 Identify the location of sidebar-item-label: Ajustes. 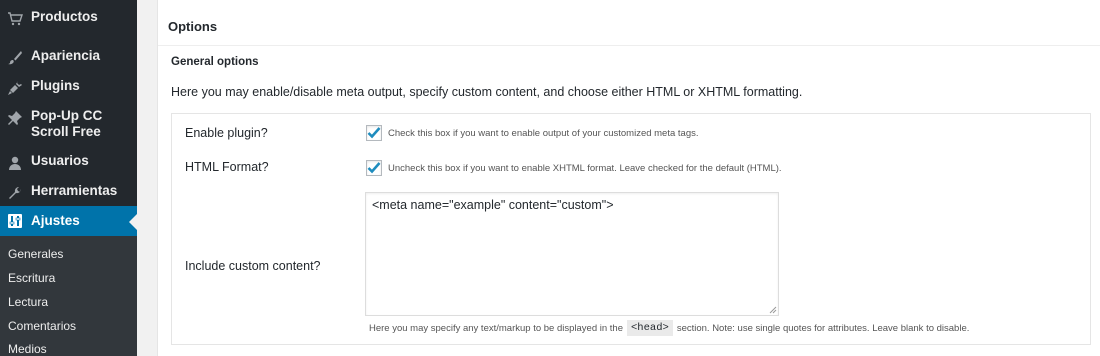
(55, 220).